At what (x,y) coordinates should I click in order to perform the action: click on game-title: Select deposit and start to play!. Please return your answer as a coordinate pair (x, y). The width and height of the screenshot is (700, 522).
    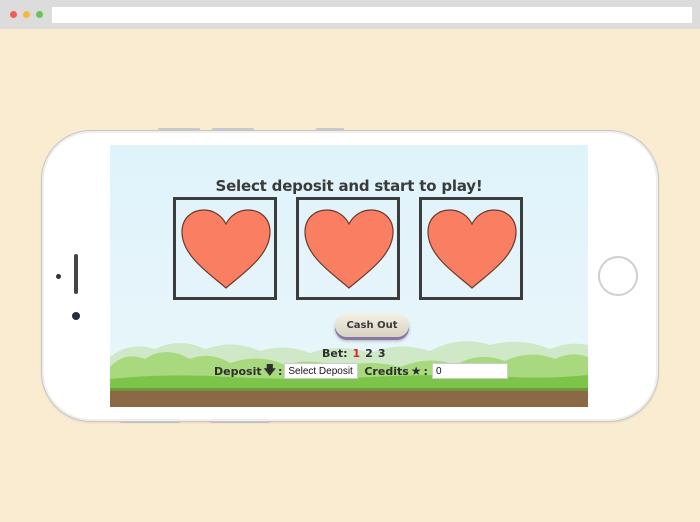
    Looking at the image, I should click on (349, 186).